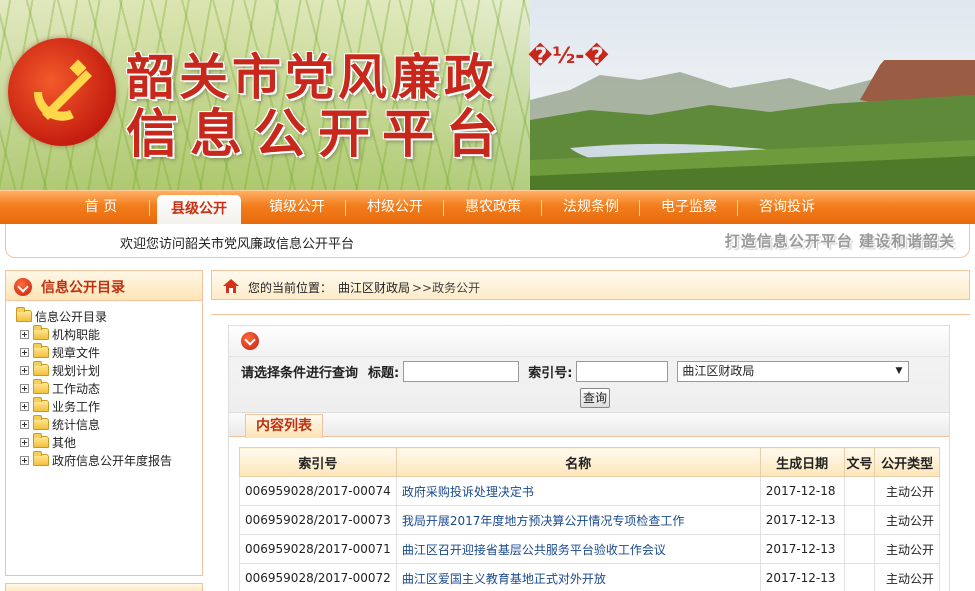 Image resolution: width=975 pixels, height=591 pixels. Describe the element at coordinates (622, 371) in the screenshot. I see `index-input` at that location.